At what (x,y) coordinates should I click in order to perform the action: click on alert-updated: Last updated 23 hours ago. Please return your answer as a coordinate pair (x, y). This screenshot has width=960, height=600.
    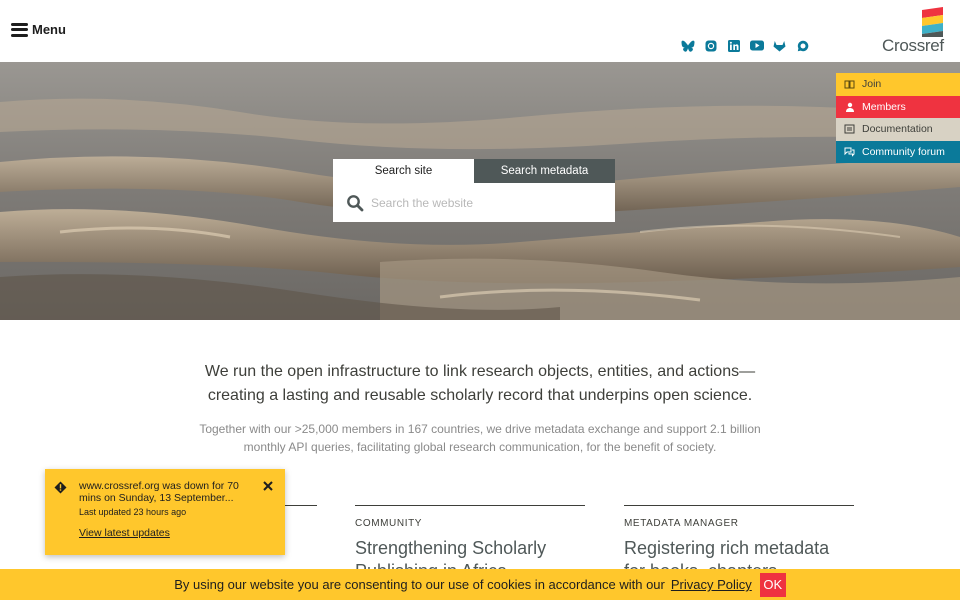
    Looking at the image, I should click on (133, 512).